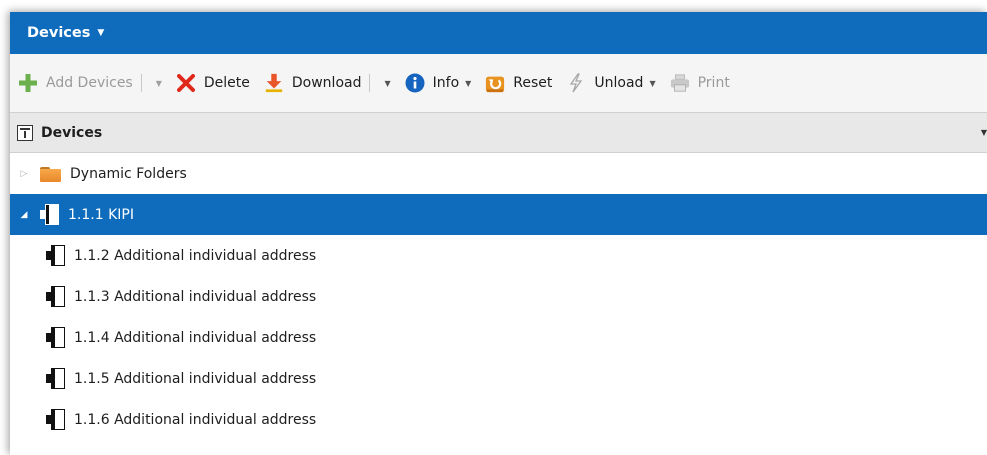 The image size is (987, 455). I want to click on download-label: Download, so click(326, 83).